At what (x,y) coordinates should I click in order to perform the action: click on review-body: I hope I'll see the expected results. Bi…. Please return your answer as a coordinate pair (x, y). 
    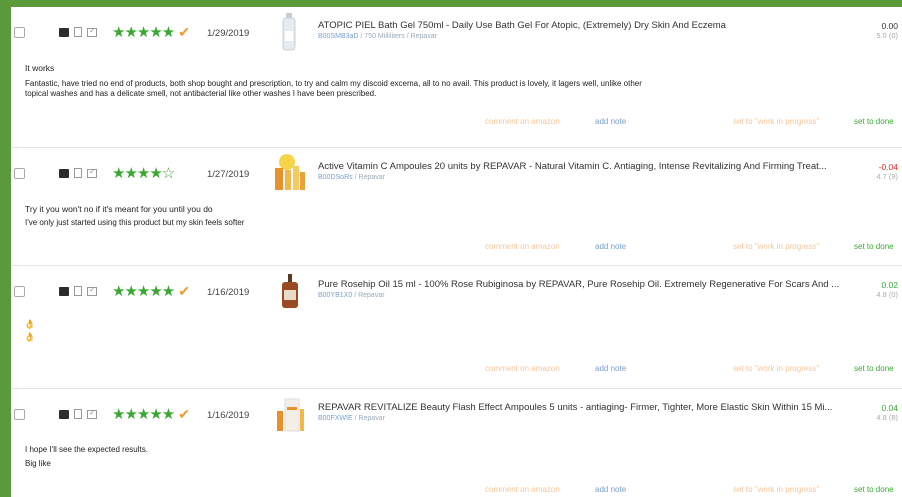
    Looking at the image, I should click on (456, 457).